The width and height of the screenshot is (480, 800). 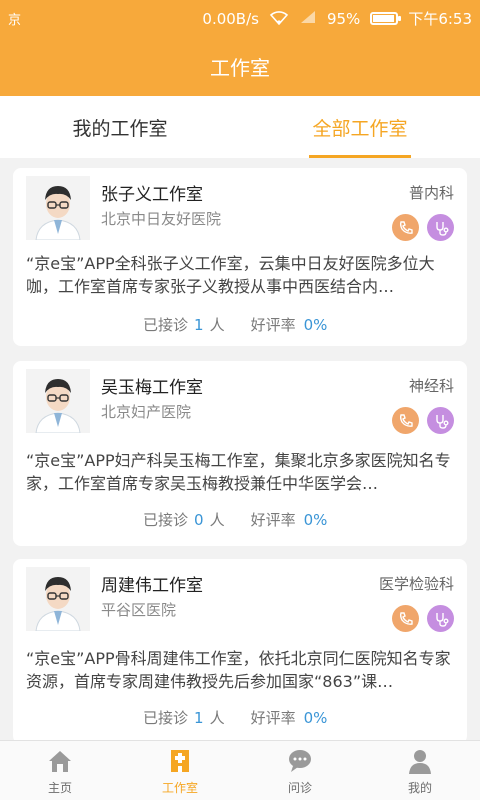 What do you see at coordinates (431, 386) in the screenshot?
I see `department-label: 神经科` at bounding box center [431, 386].